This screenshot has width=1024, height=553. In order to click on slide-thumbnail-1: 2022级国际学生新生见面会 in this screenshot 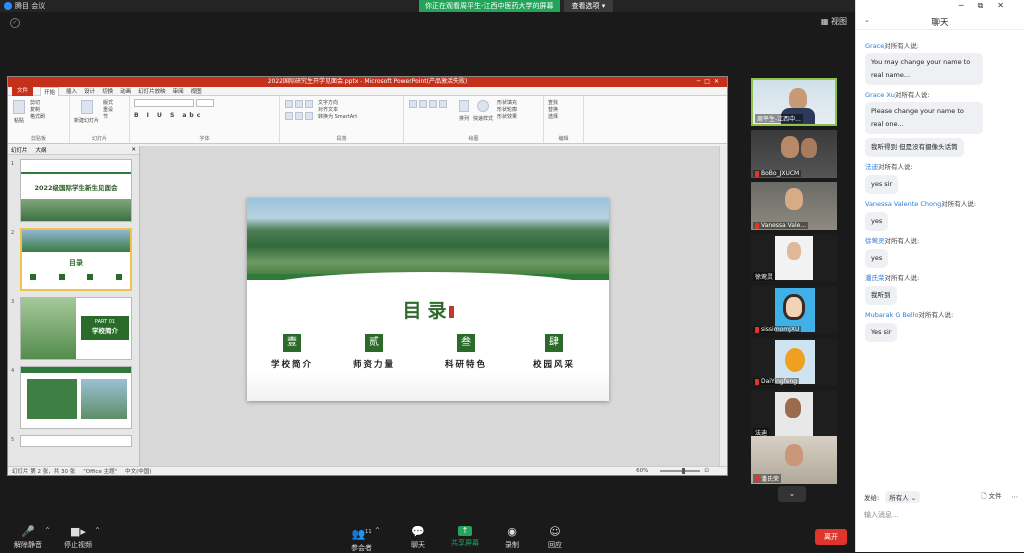, I will do `click(76, 190)`.